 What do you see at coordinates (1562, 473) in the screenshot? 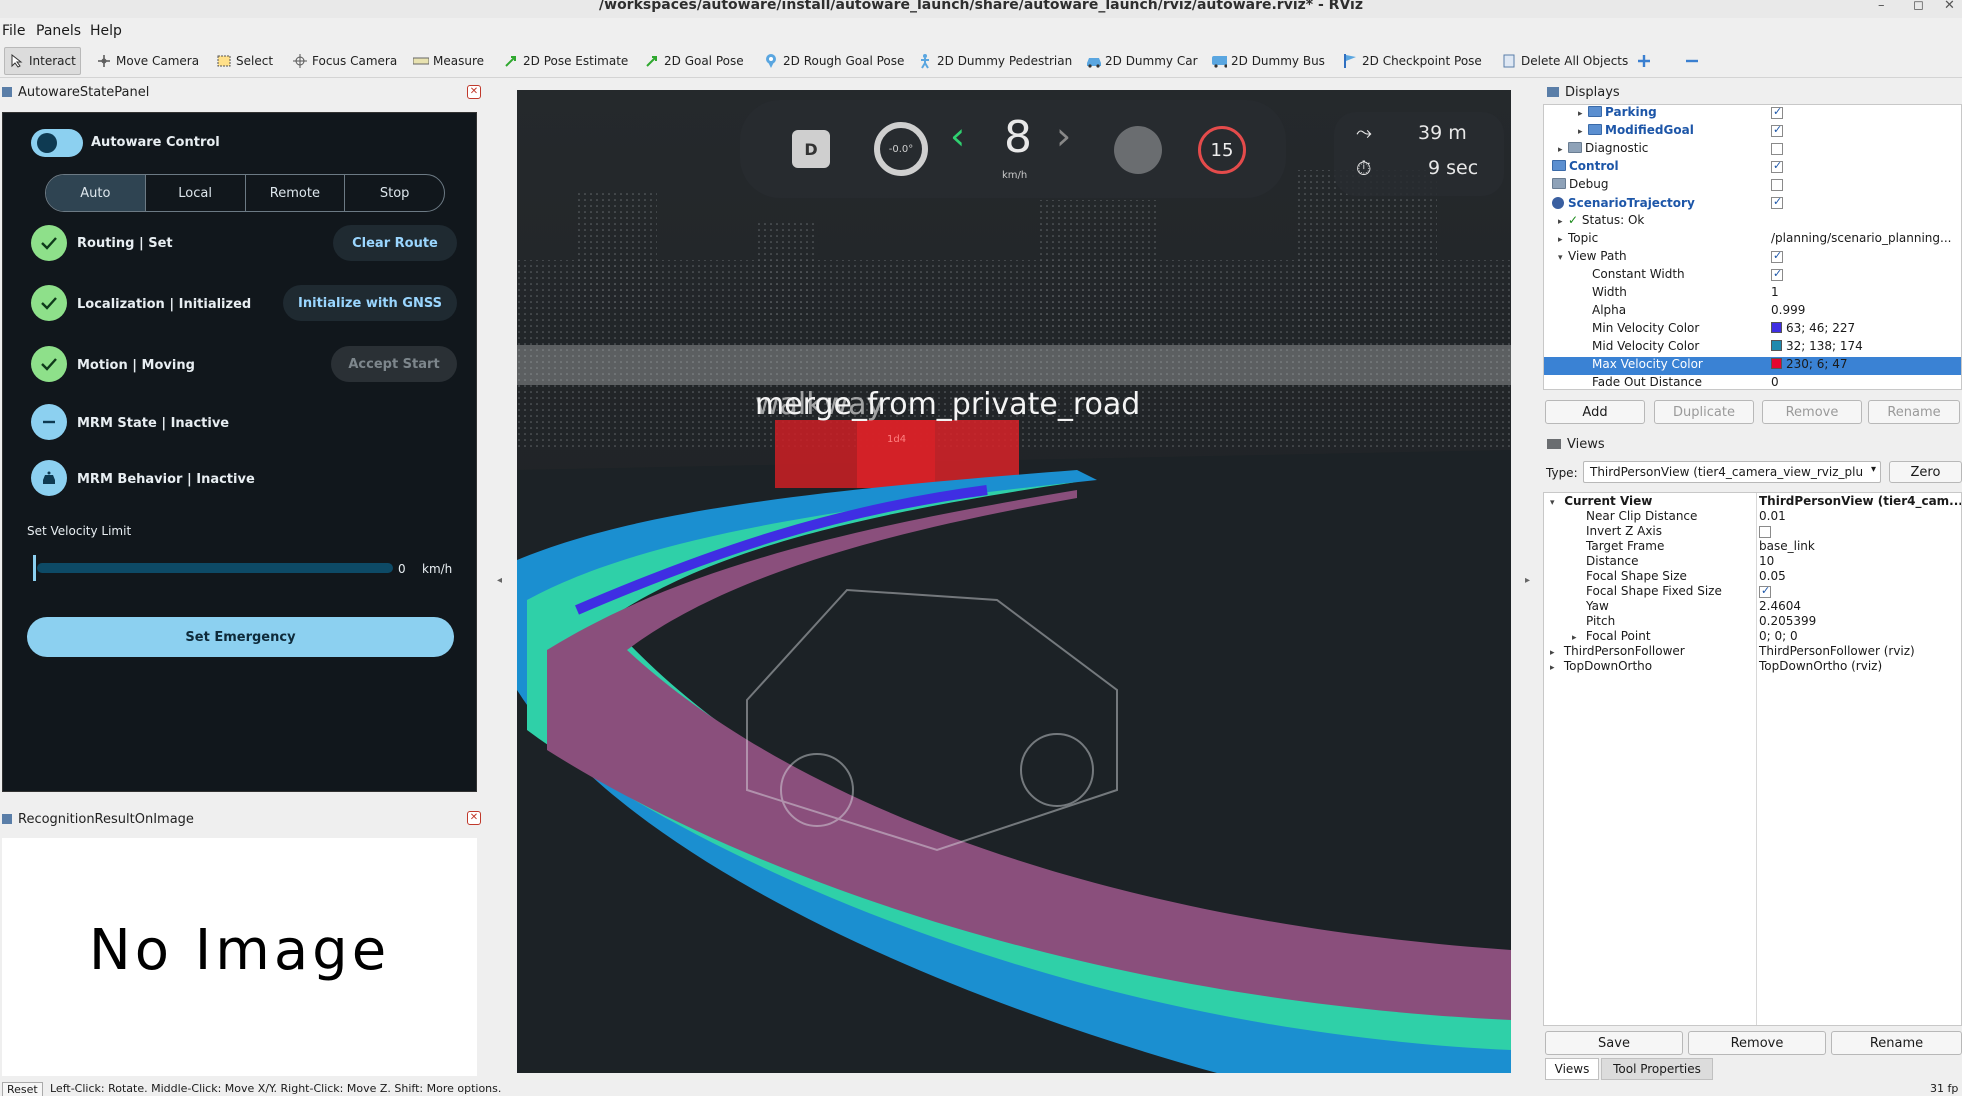
I see `view-type-label: Type:` at bounding box center [1562, 473].